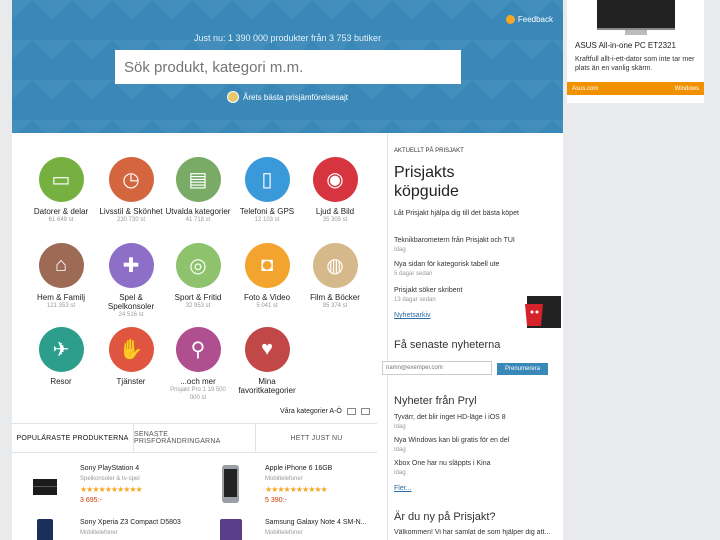 The image size is (720, 540). I want to click on category-count: 12 103 st, so click(267, 220).